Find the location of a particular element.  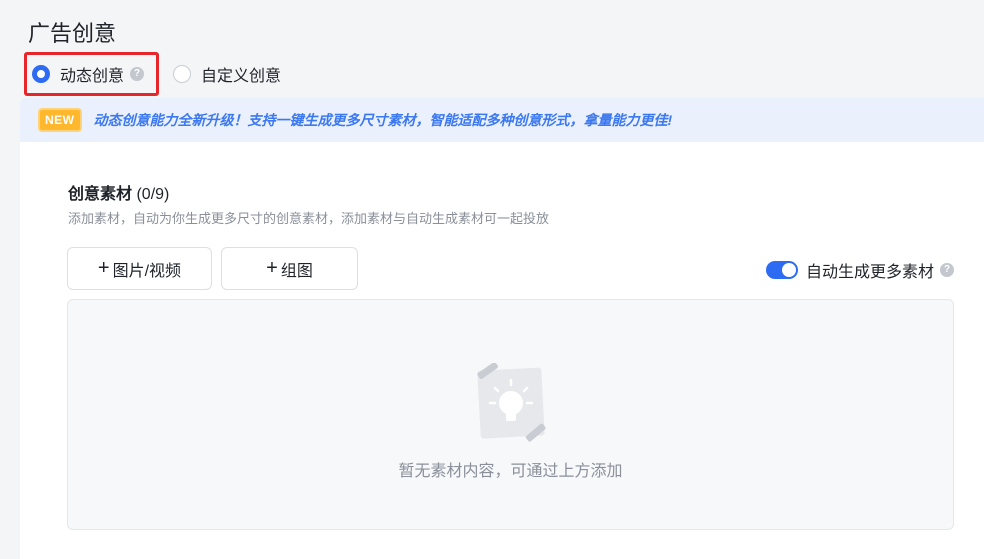

add-group-label: 组图 is located at coordinates (296, 271).